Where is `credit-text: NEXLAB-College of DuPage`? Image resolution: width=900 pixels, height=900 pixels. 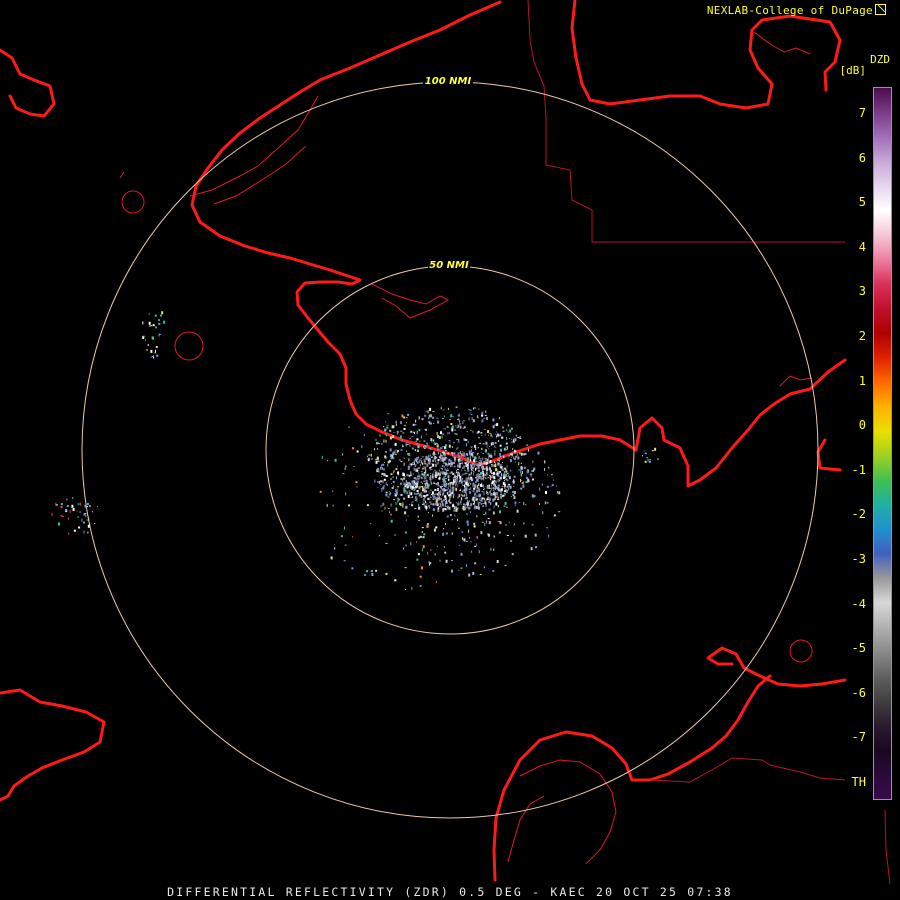 credit-text: NEXLAB-College of DuPage is located at coordinates (796, 10).